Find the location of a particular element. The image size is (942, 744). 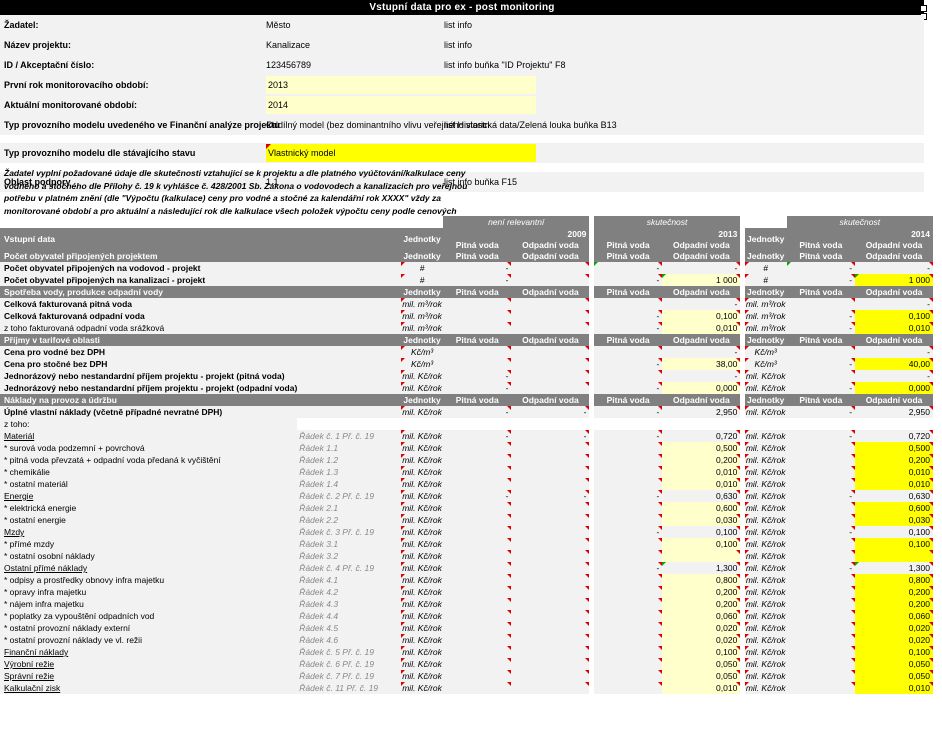

cell-odpadni-2013: 38,00 is located at coordinates (701, 364).